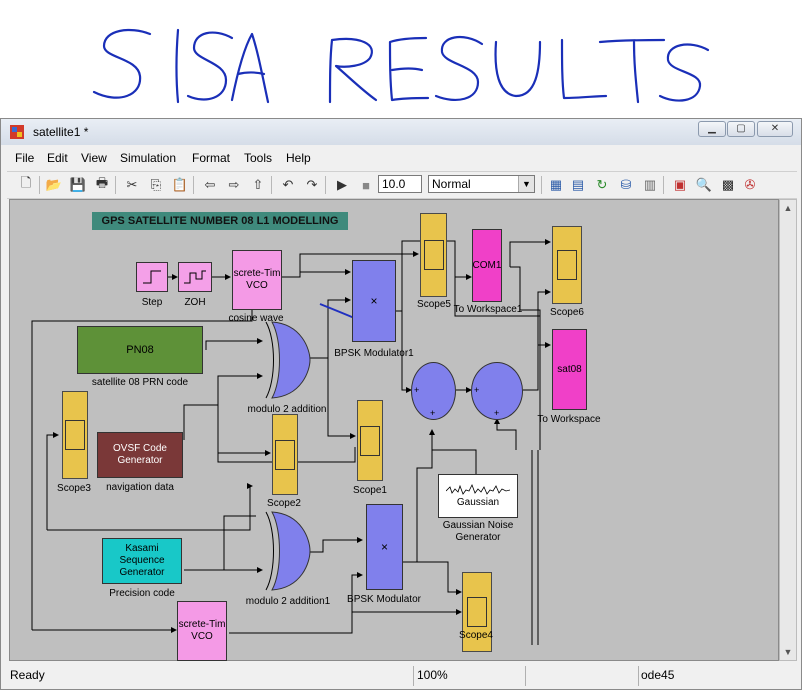  I want to click on scope3-block, so click(75, 435).